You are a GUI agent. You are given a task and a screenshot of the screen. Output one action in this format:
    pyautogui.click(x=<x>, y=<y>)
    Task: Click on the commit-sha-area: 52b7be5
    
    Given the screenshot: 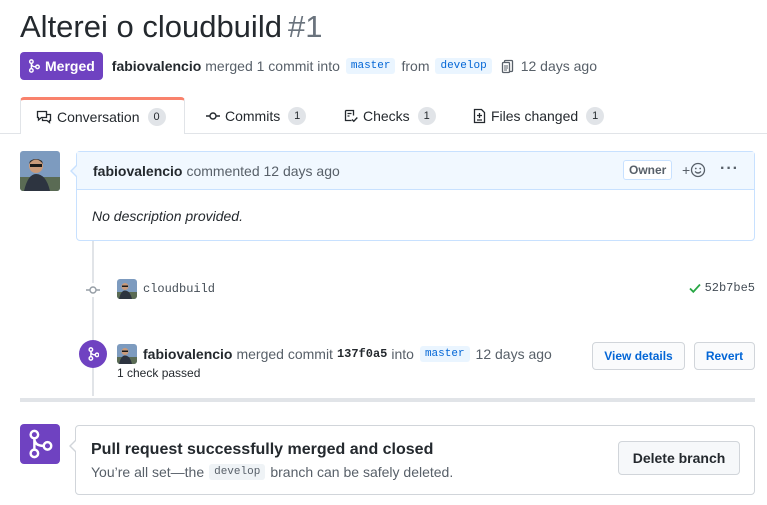 What is the action you would take?
    pyautogui.click(x=721, y=288)
    